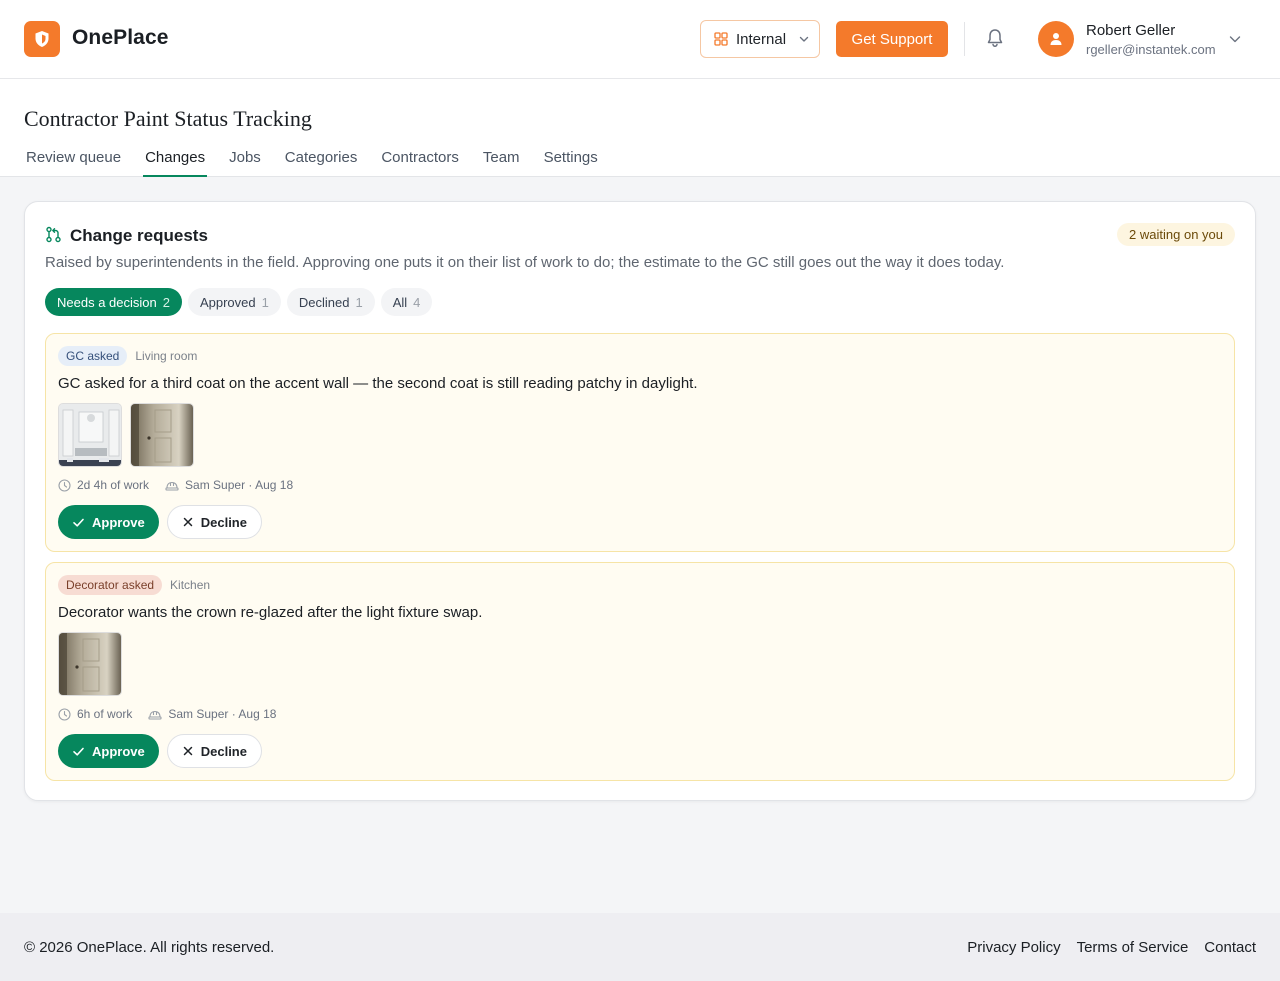 This screenshot has height=981, width=1280. Describe the element at coordinates (1131, 30) in the screenshot. I see `user-name: Robert Geller` at that location.